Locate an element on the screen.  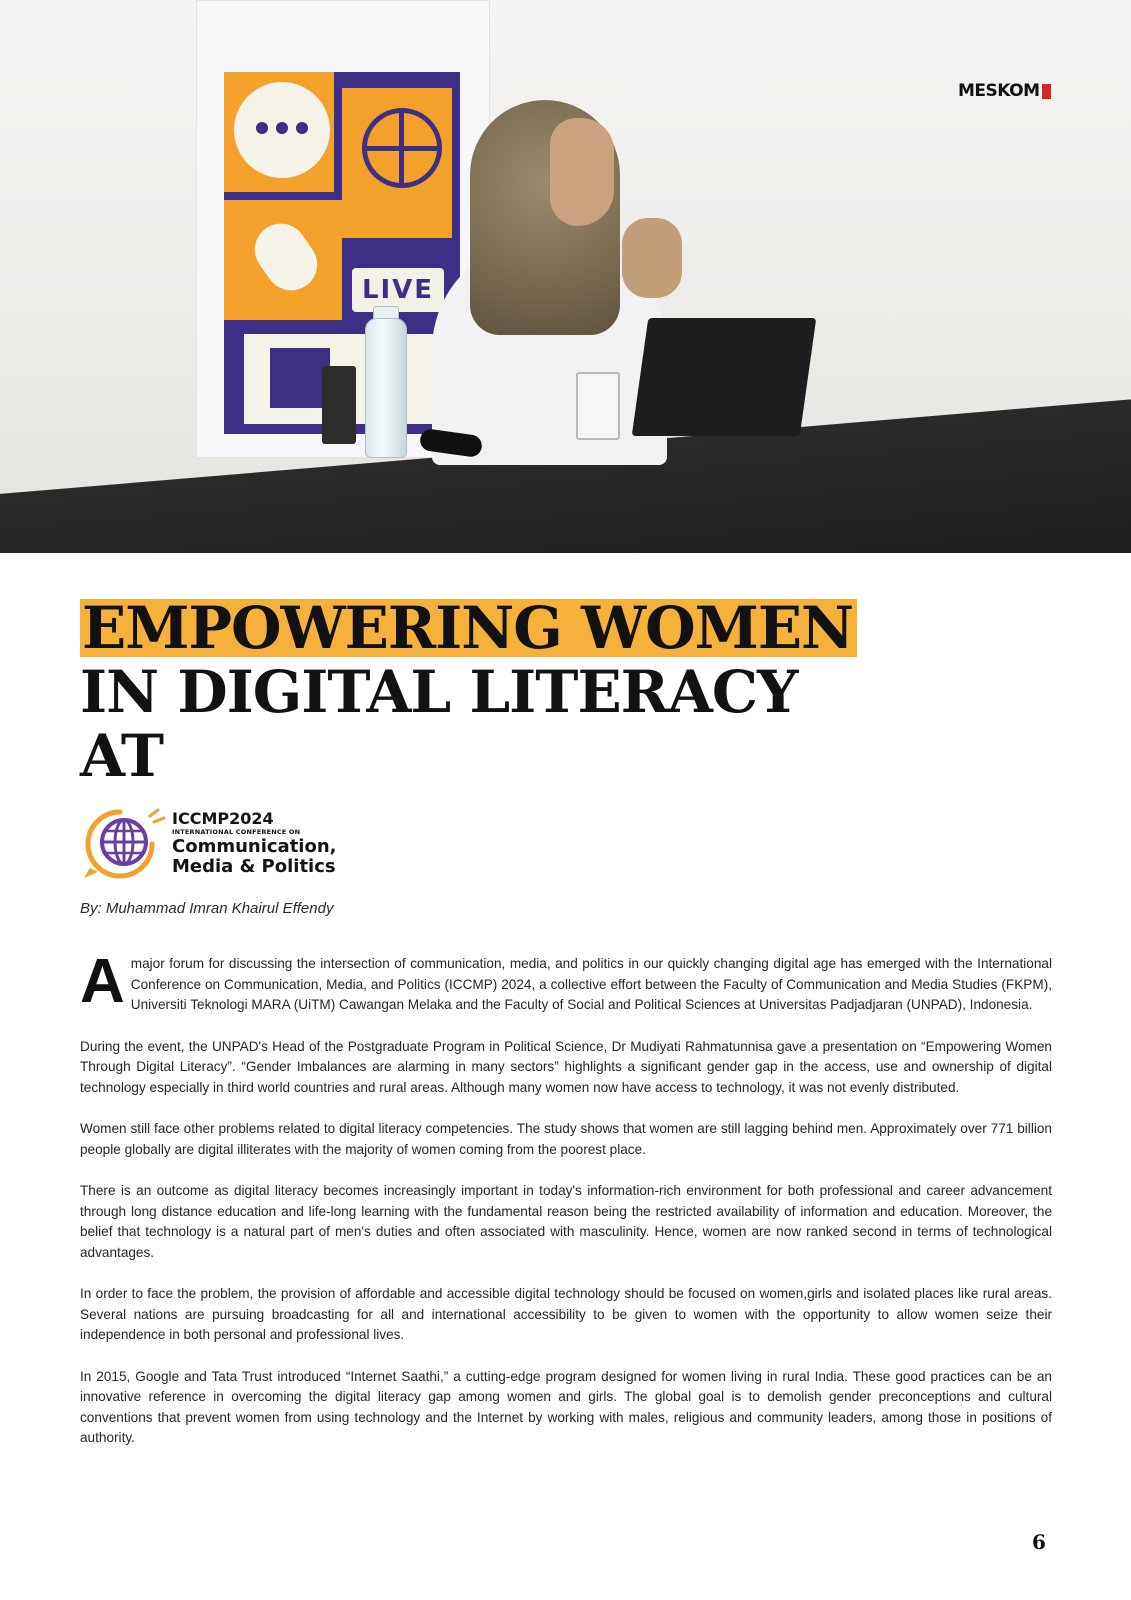
speaker-hands is located at coordinates (652, 258).